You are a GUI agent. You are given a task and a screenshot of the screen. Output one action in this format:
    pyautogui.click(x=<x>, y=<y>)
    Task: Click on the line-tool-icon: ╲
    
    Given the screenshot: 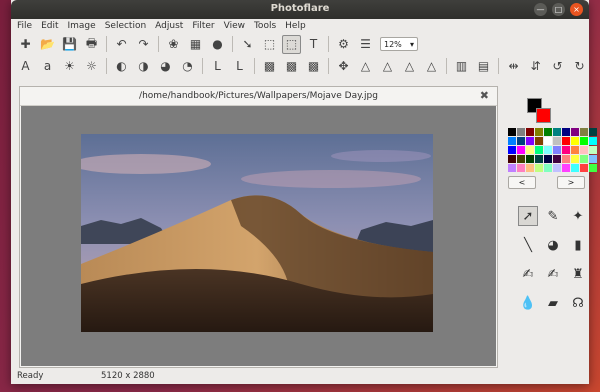 What is the action you would take?
    pyautogui.click(x=528, y=245)
    